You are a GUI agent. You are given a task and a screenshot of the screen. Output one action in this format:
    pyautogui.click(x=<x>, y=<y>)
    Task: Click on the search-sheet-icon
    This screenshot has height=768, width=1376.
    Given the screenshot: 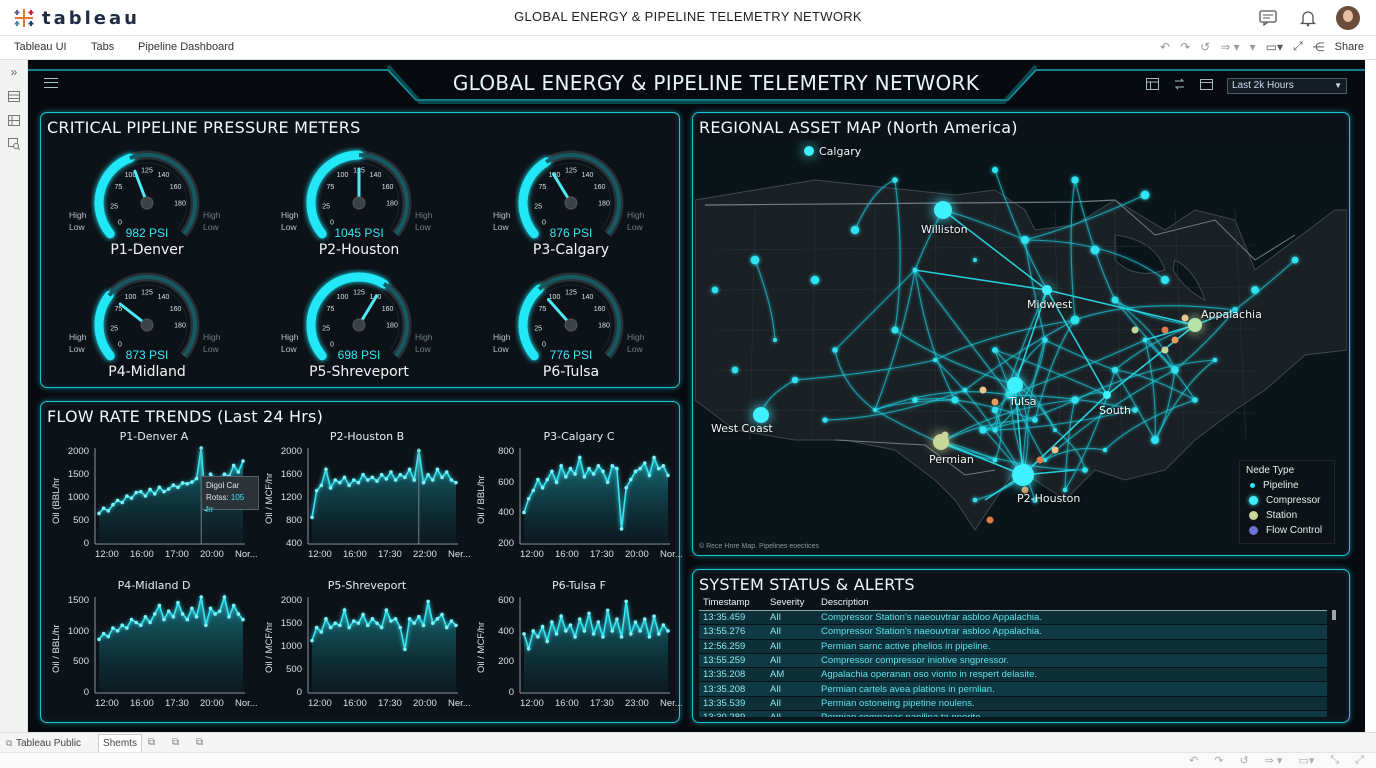 What is the action you would take?
    pyautogui.click(x=14, y=144)
    